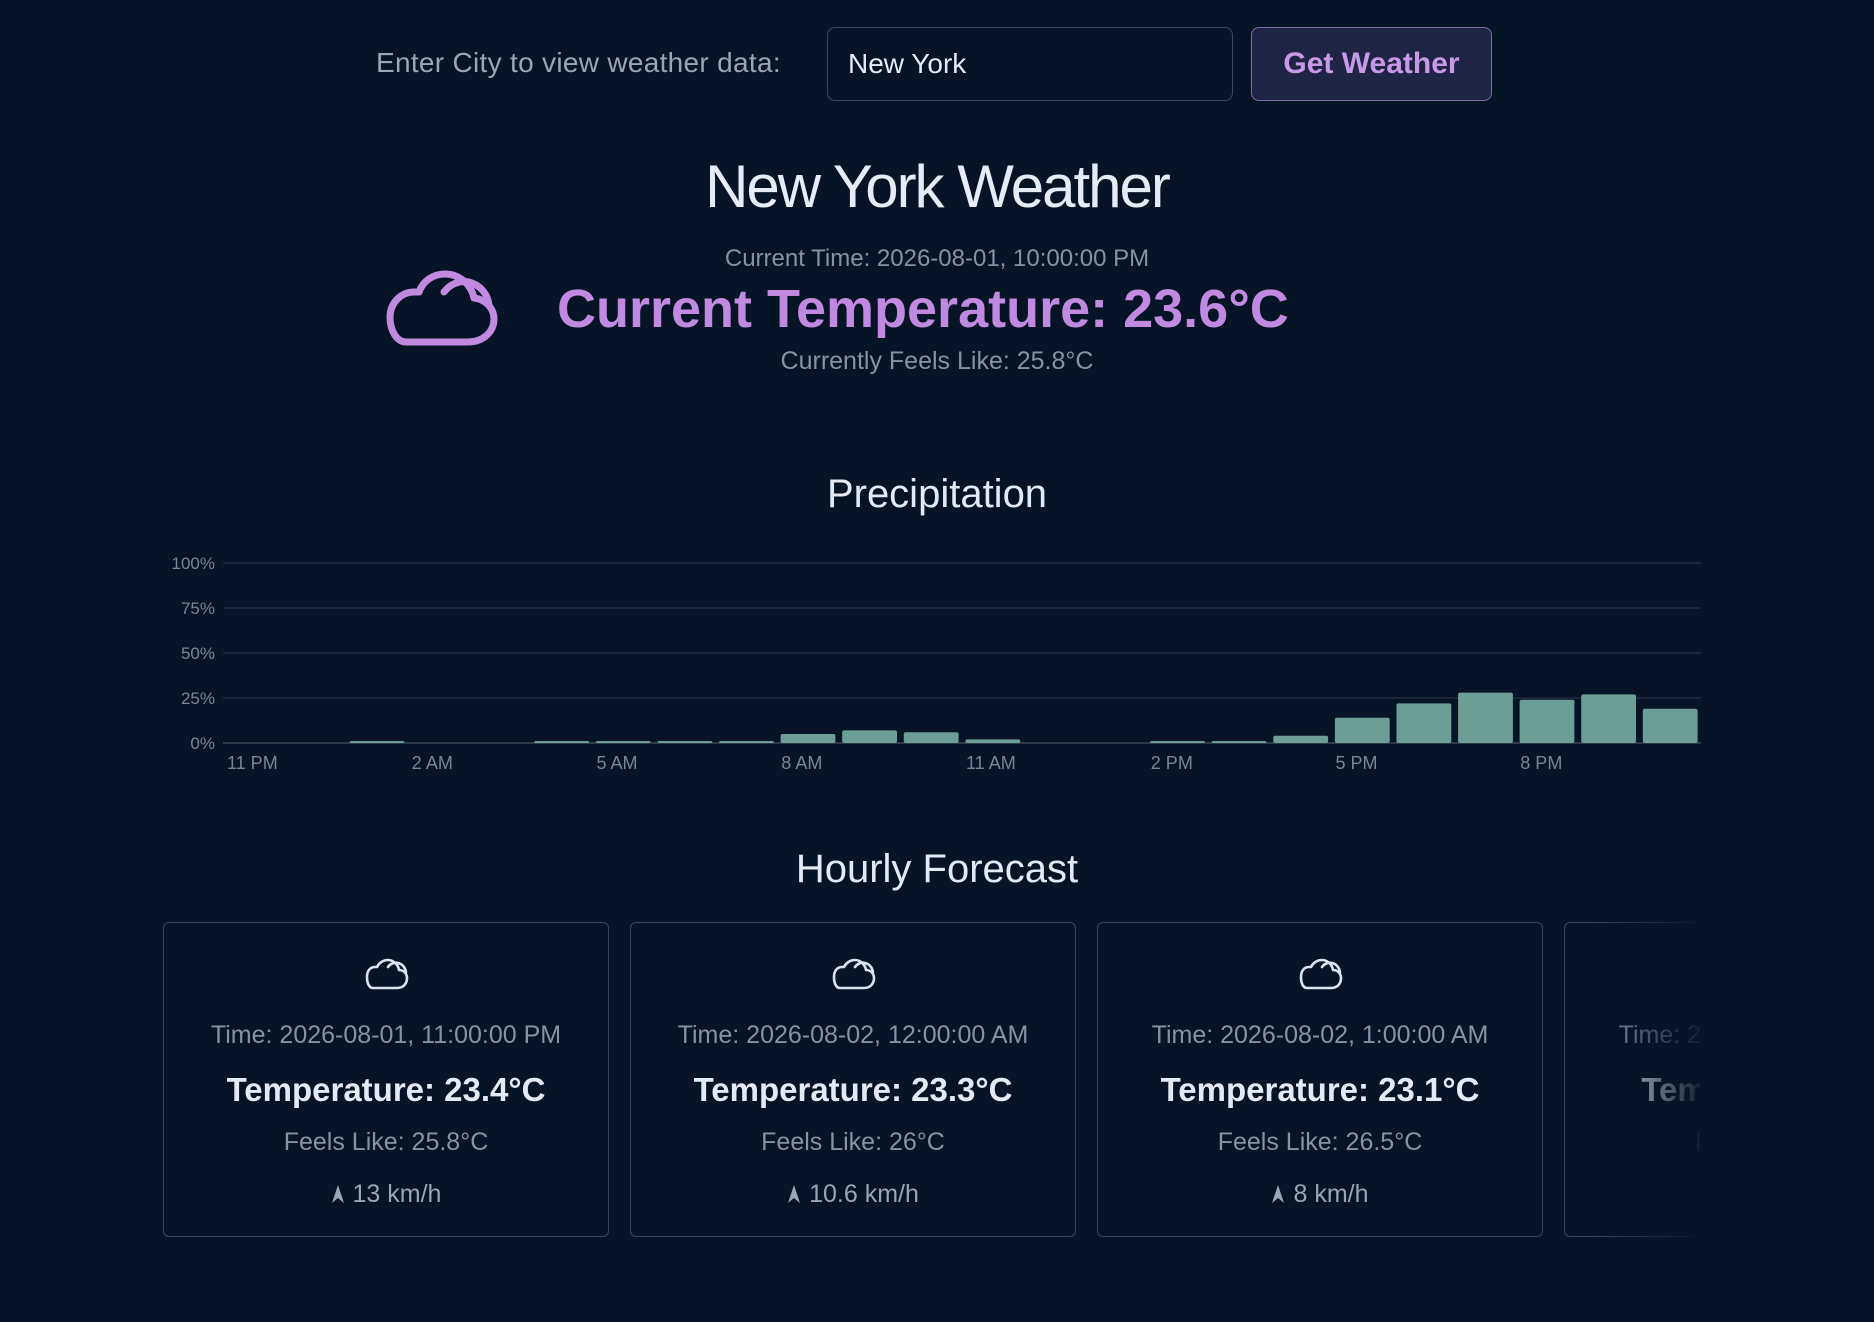  What do you see at coordinates (432, 763) in the screenshot?
I see `x-tick-label: 2 AM` at bounding box center [432, 763].